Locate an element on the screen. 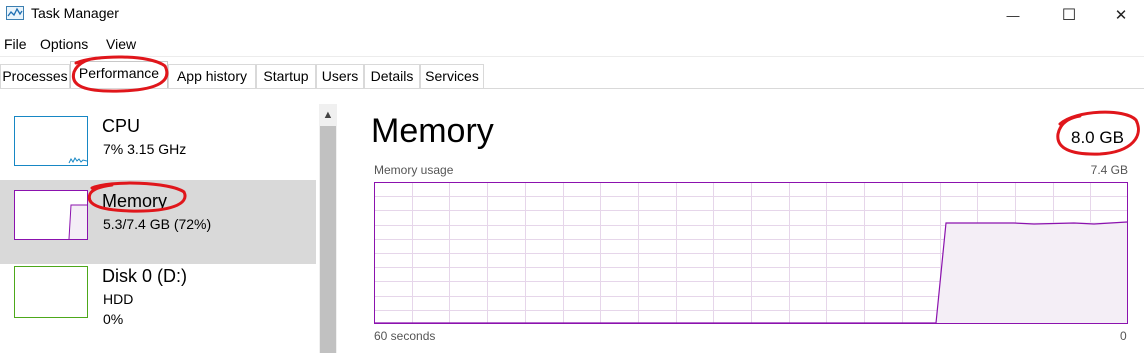 Image resolution: width=1144 pixels, height=353 pixels. close-icon: ✕ is located at coordinates (1121, 15).